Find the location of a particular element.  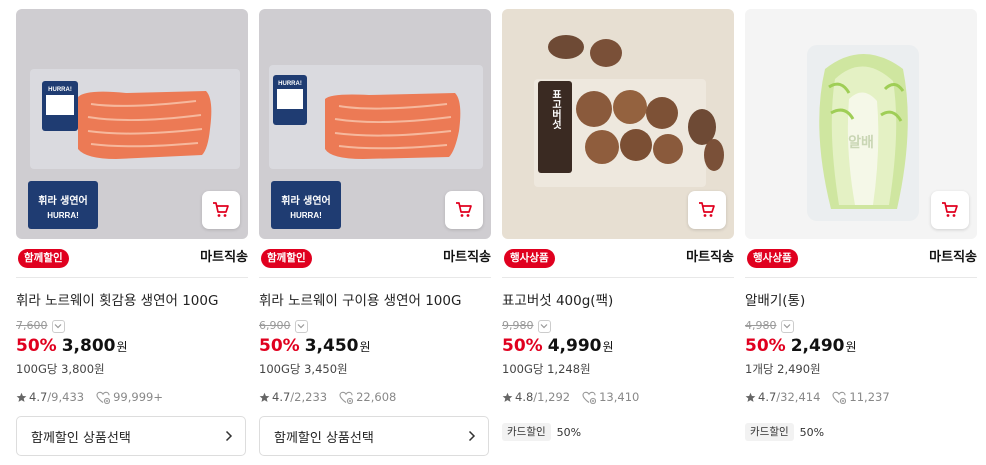

like-count: 99,999+ is located at coordinates (138, 397).